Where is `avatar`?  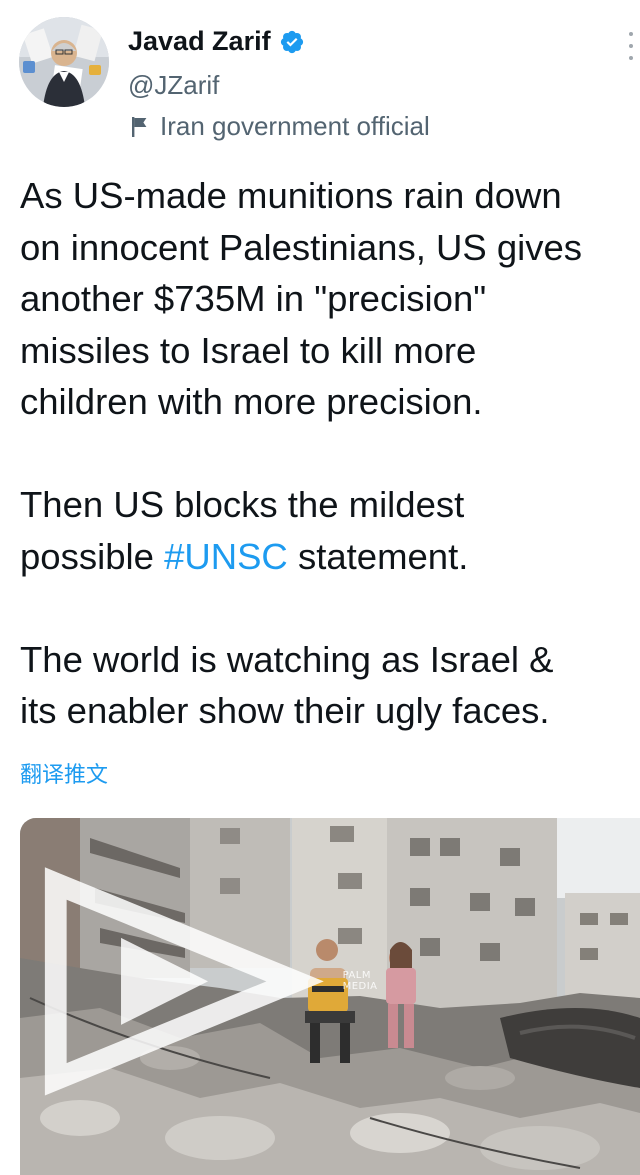 avatar is located at coordinates (64, 62).